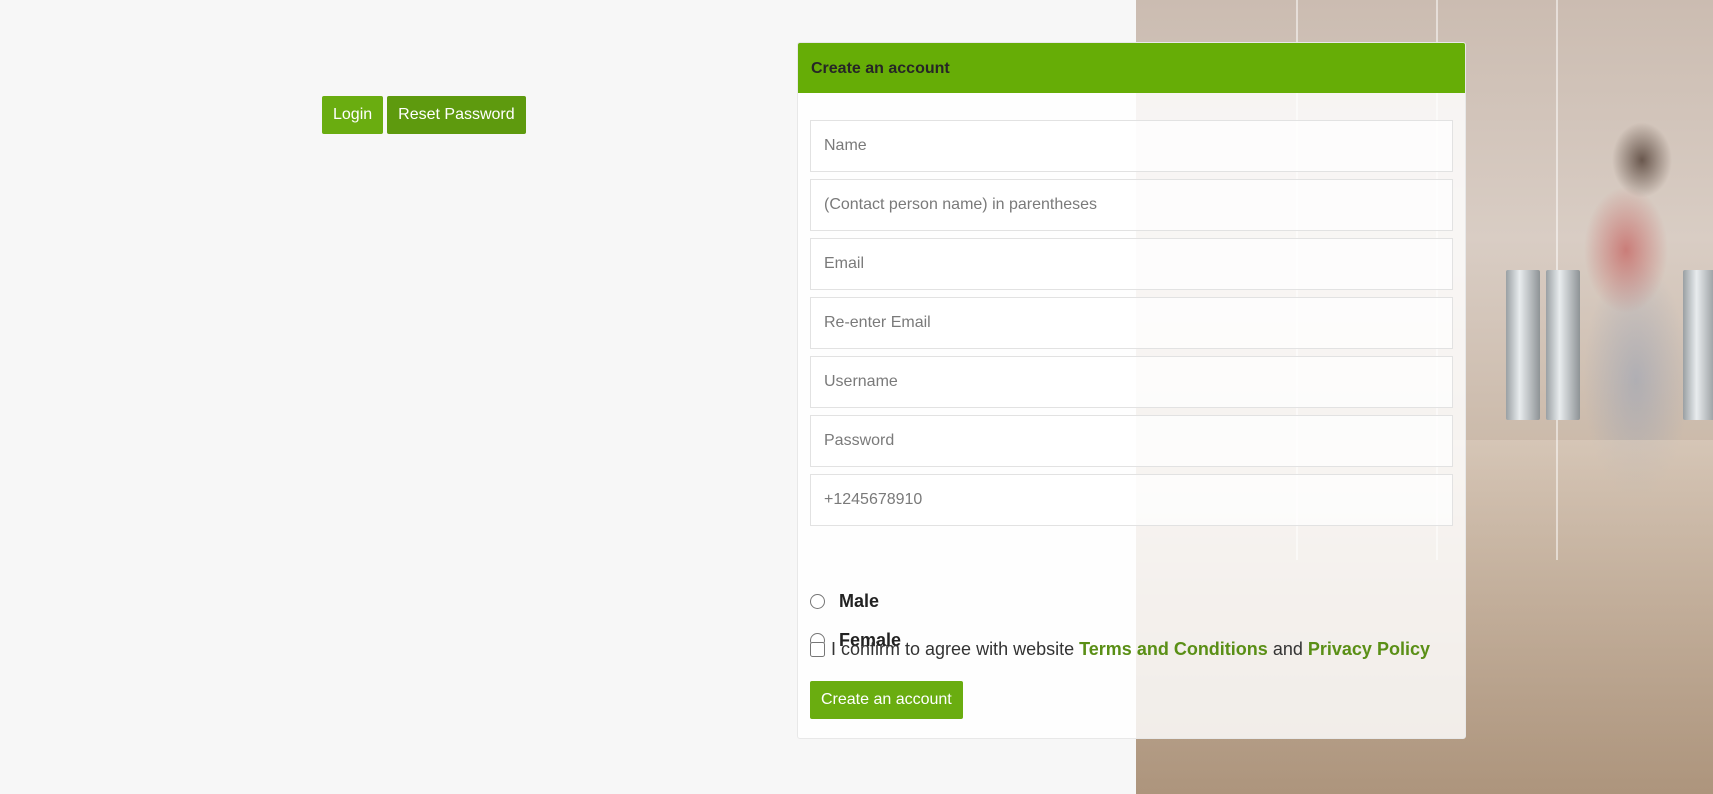  I want to click on email-field, so click(1131, 264).